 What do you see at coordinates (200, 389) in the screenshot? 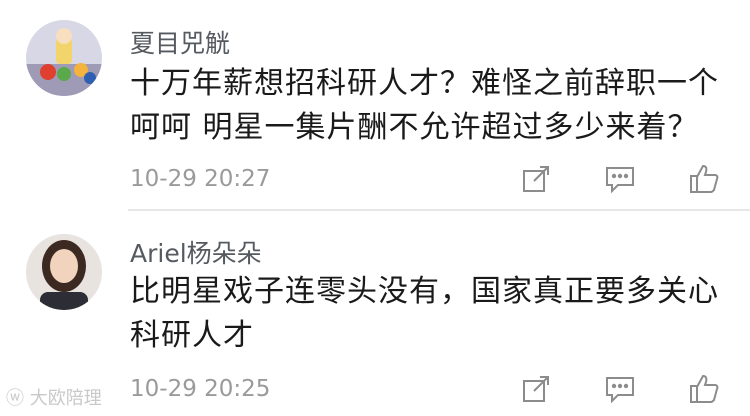
I see `timestamp: 10-29 20:25` at bounding box center [200, 389].